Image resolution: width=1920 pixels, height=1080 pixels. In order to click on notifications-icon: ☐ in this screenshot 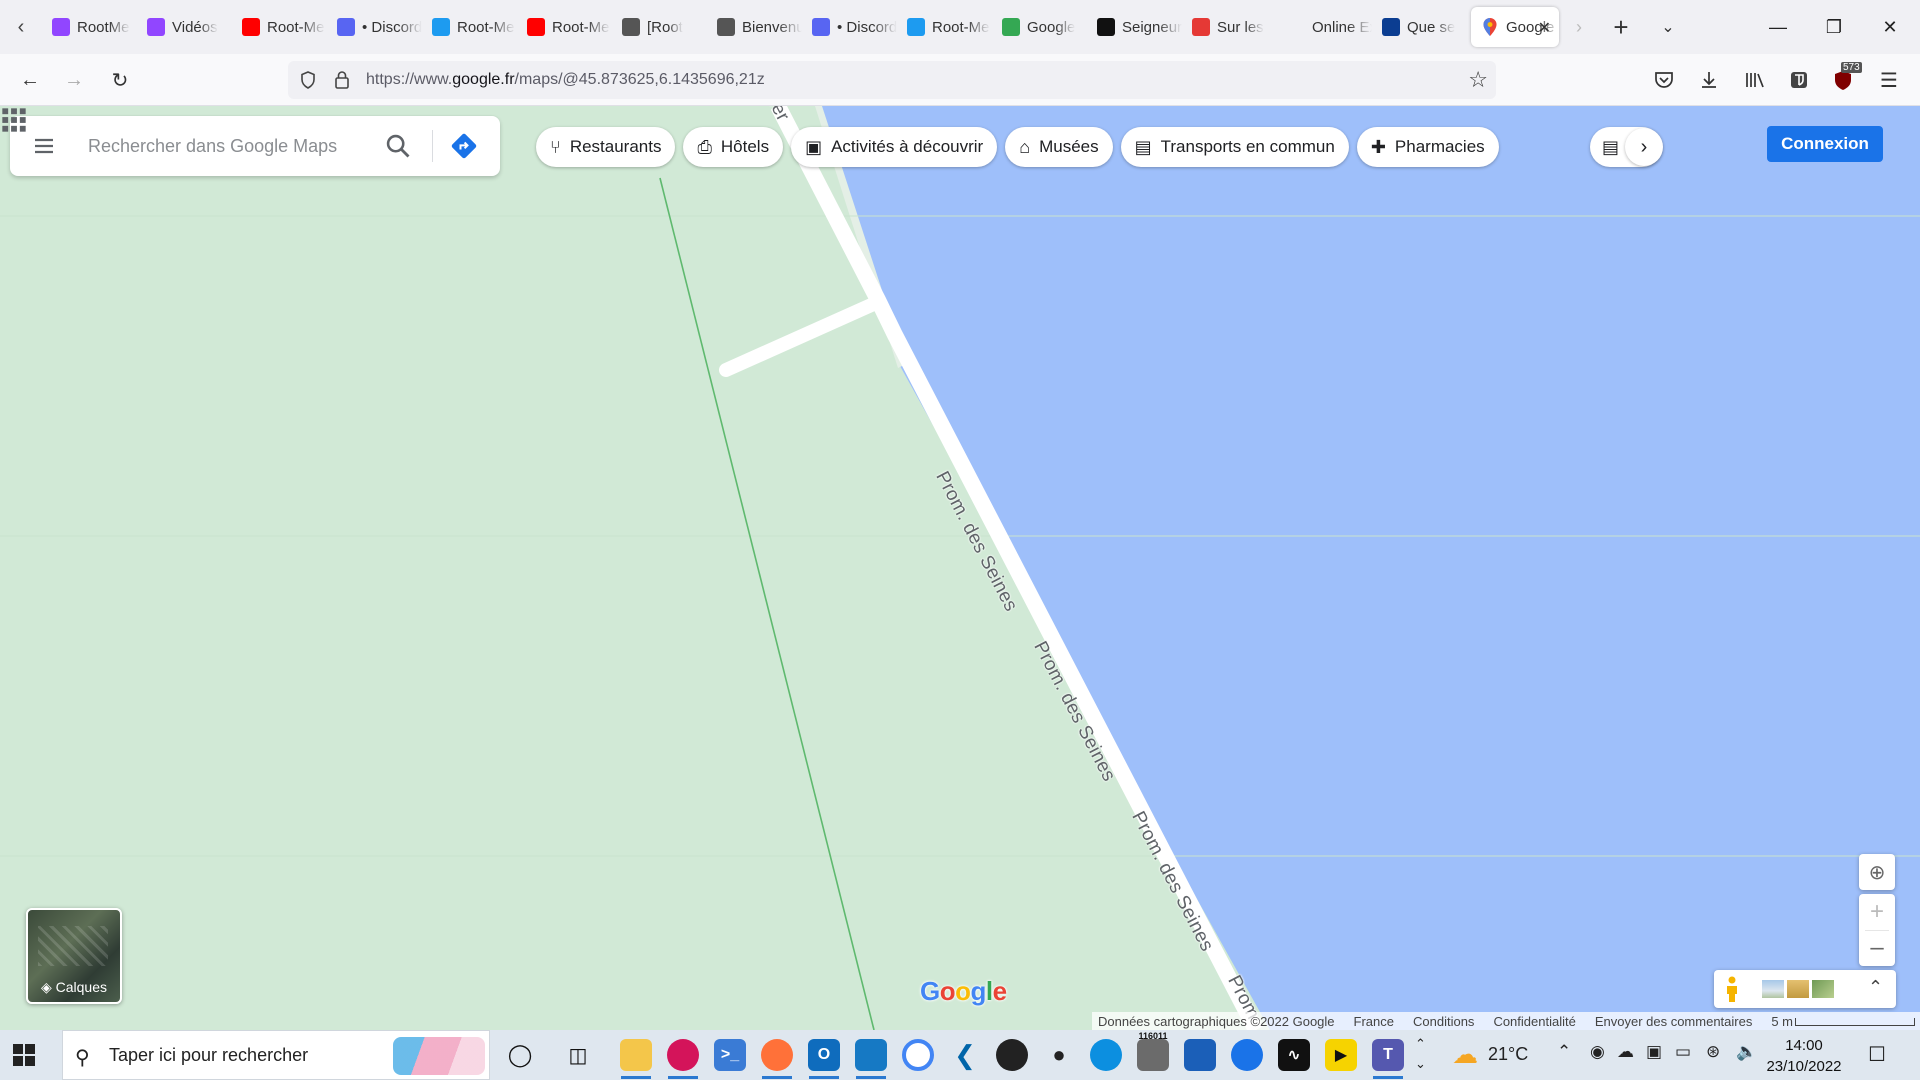, I will do `click(1877, 1054)`.